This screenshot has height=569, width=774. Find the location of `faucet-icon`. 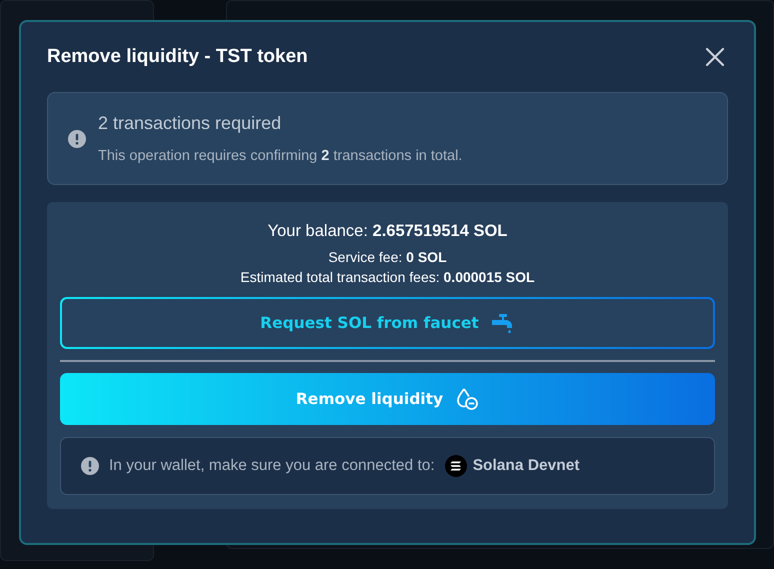

faucet-icon is located at coordinates (502, 323).